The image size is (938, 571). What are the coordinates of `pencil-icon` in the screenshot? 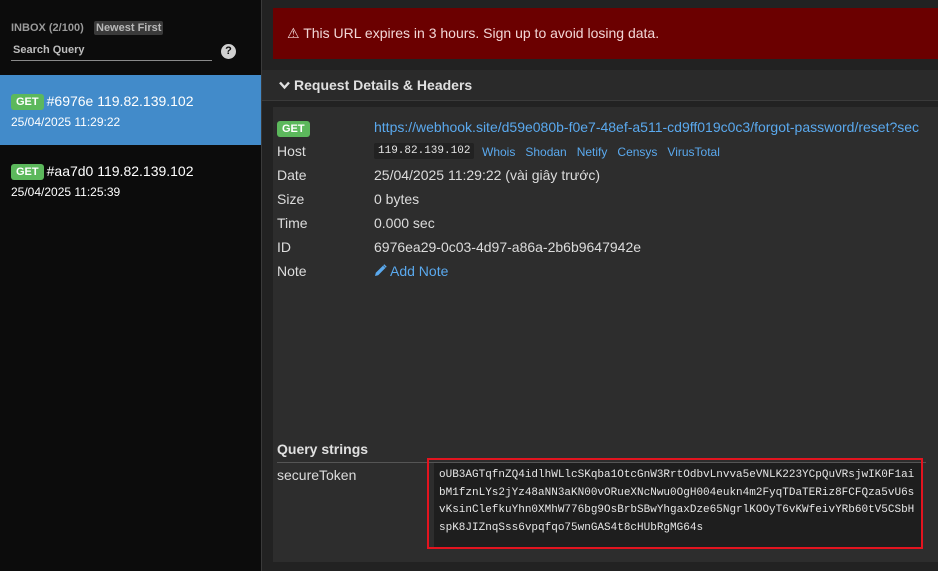 It's located at (381, 270).